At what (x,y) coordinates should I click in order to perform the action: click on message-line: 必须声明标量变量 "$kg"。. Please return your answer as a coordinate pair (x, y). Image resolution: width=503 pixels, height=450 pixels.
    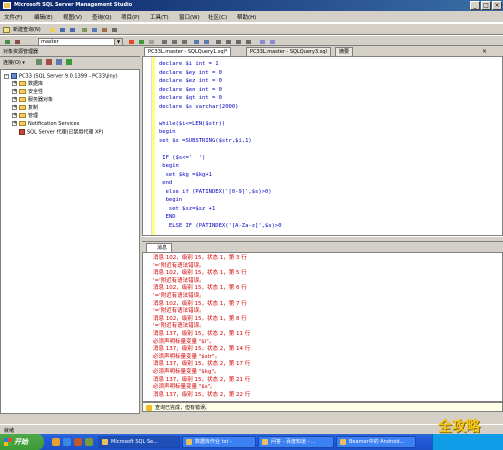
    Looking at the image, I should click on (186, 372).